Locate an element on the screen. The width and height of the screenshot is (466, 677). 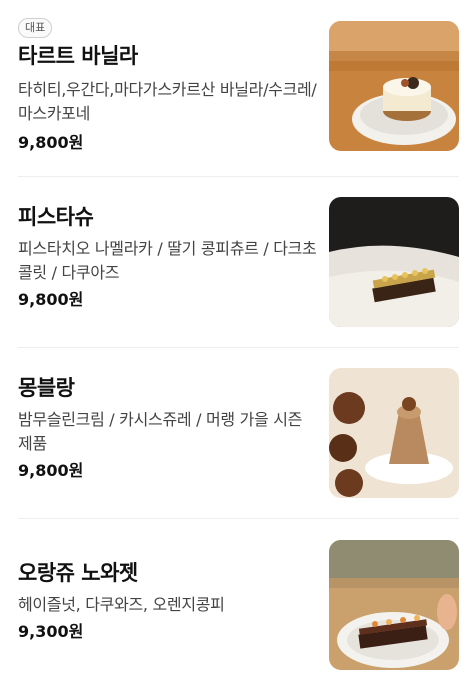
menu-item-description: 타히티,우간다,마다가스카르산 바닐라/수크레/마스카포네 is located at coordinates (167, 101).